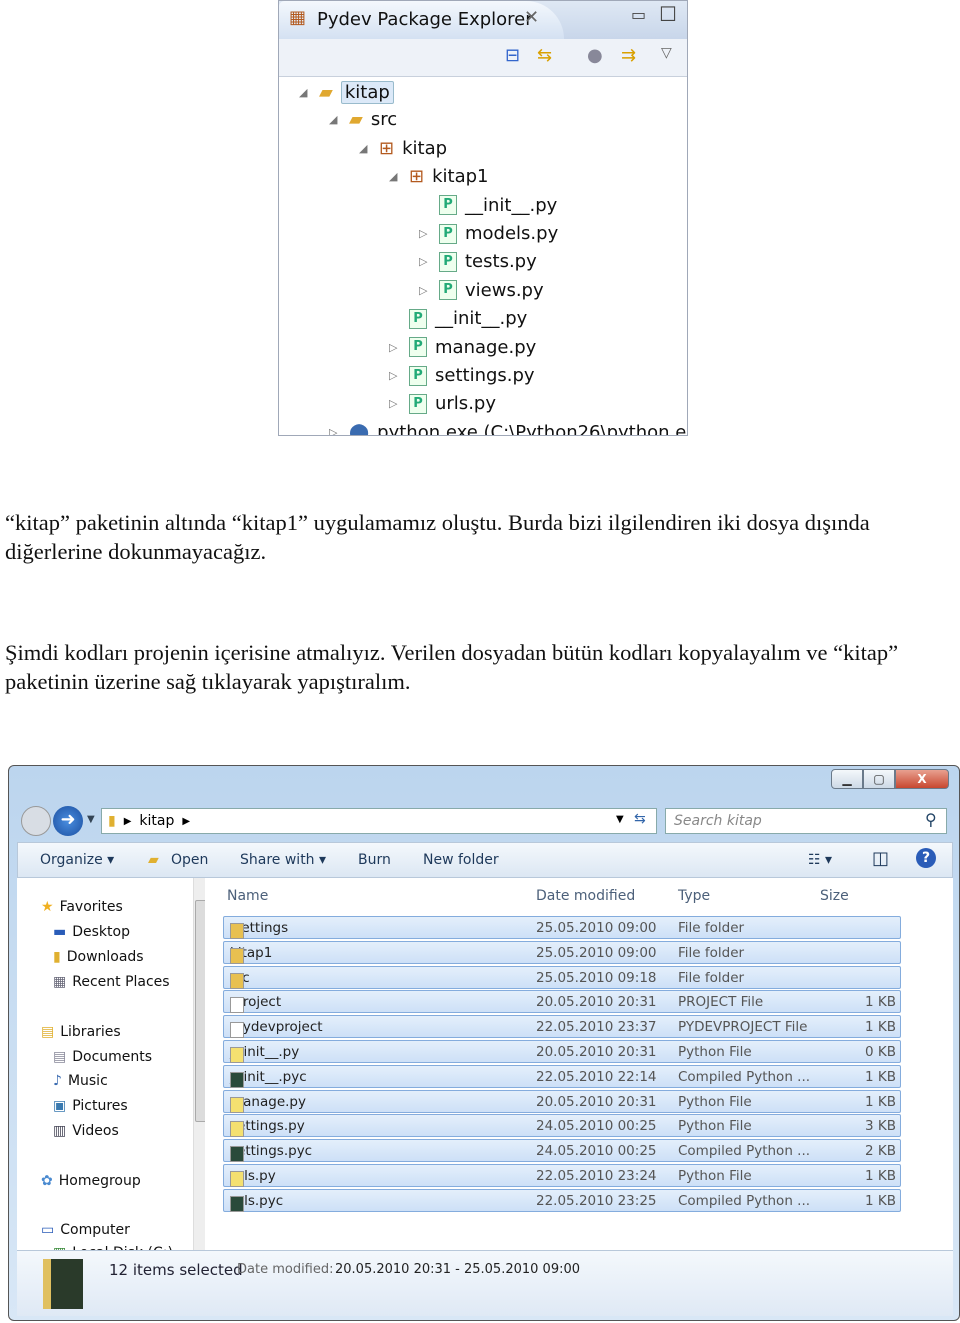 This screenshot has height=1323, width=960. I want to click on file-row: .settings 25.05.2010 09:00 File folder, so click(562, 927).